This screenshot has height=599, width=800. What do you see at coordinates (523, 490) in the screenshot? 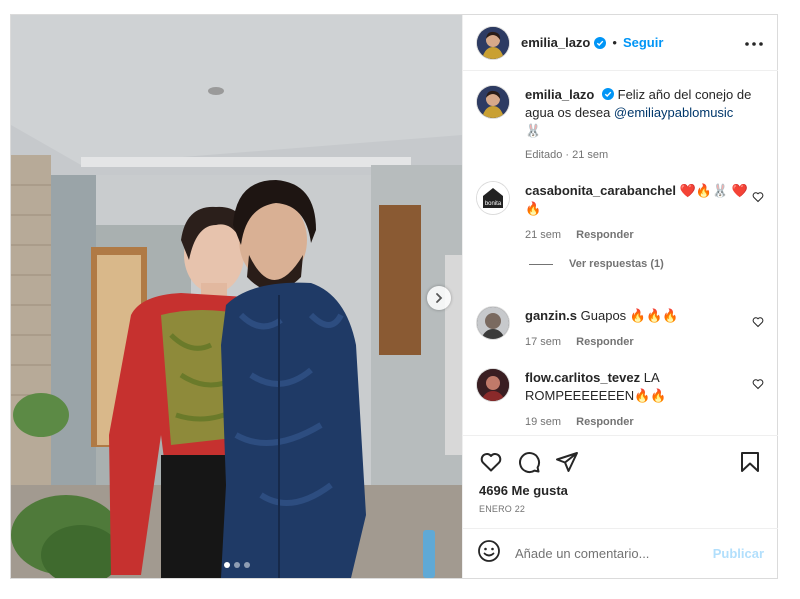
I see `likes-count: 4696 Me gusta` at bounding box center [523, 490].